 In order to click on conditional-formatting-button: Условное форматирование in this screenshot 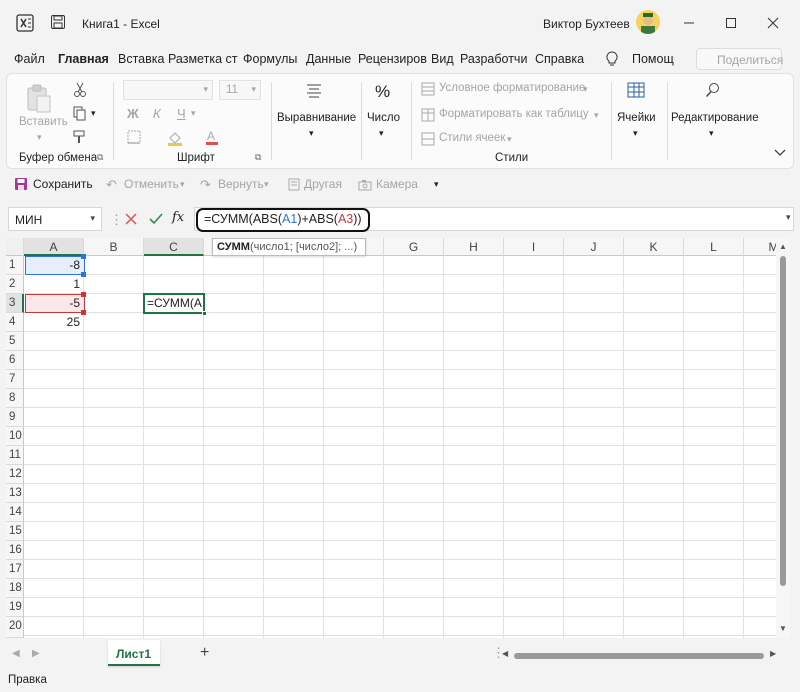, I will do `click(512, 88)`.